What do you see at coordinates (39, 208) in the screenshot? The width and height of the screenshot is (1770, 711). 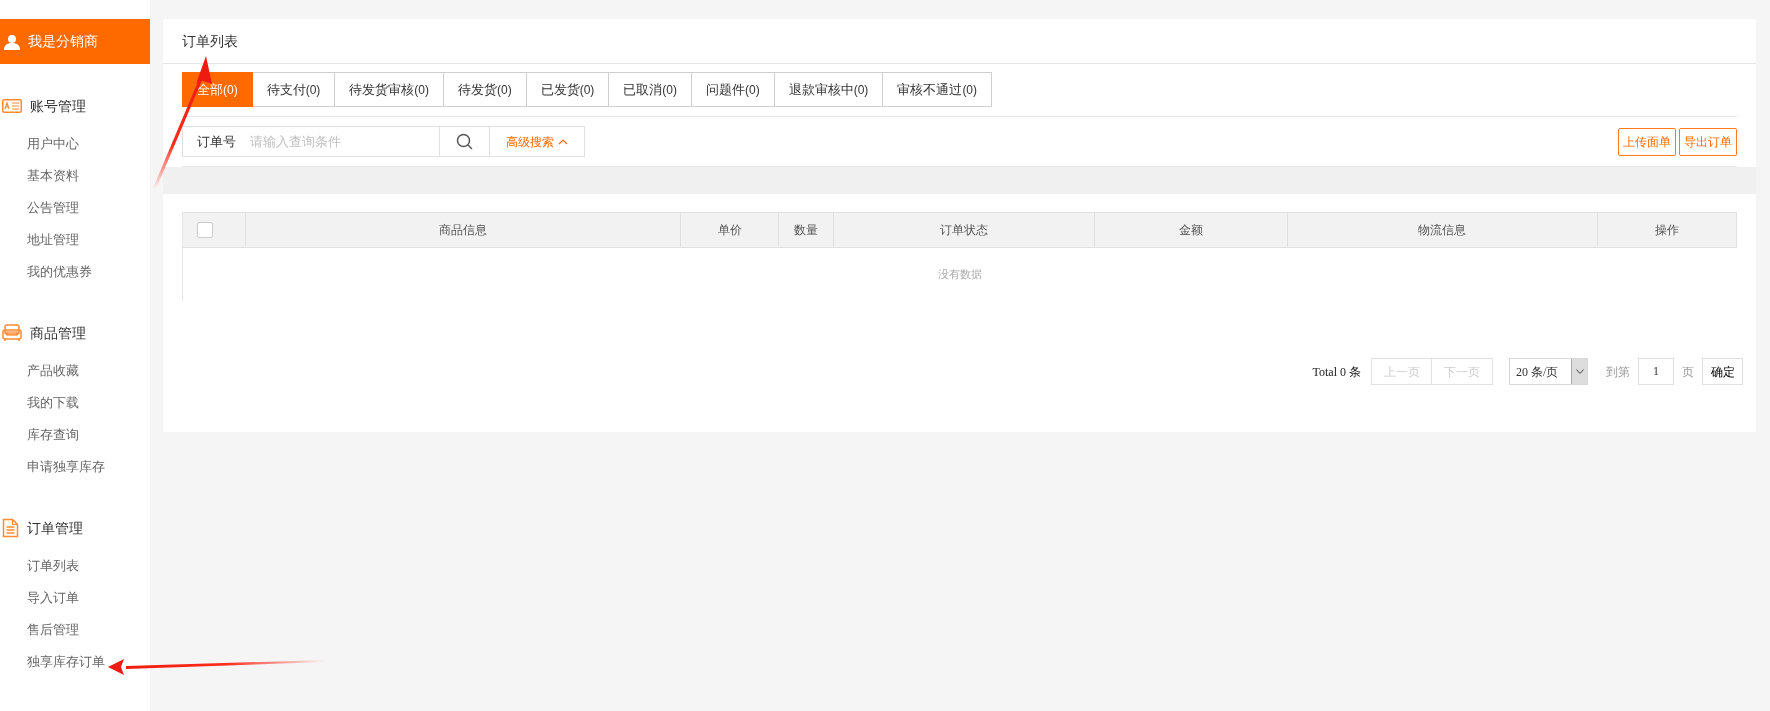 I see `sidebar-link: 公告管理` at bounding box center [39, 208].